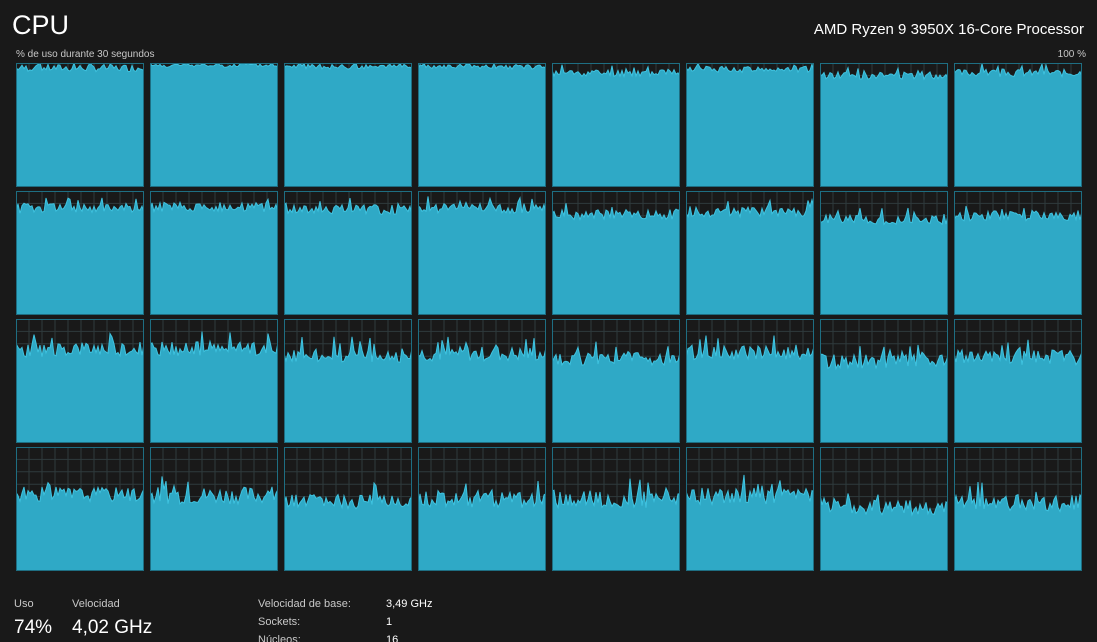 This screenshot has width=1097, height=642. I want to click on cores-value: 16, so click(392, 638).